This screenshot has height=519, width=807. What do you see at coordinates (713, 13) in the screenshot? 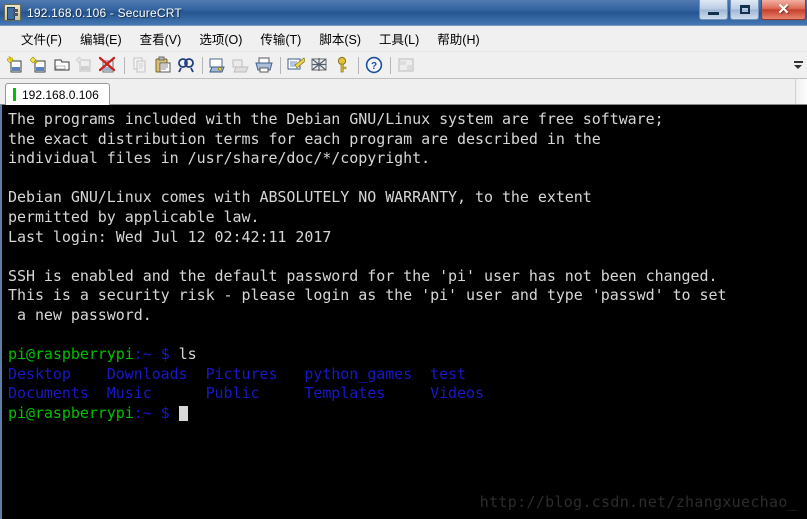
I see `minimize-icon` at bounding box center [713, 13].